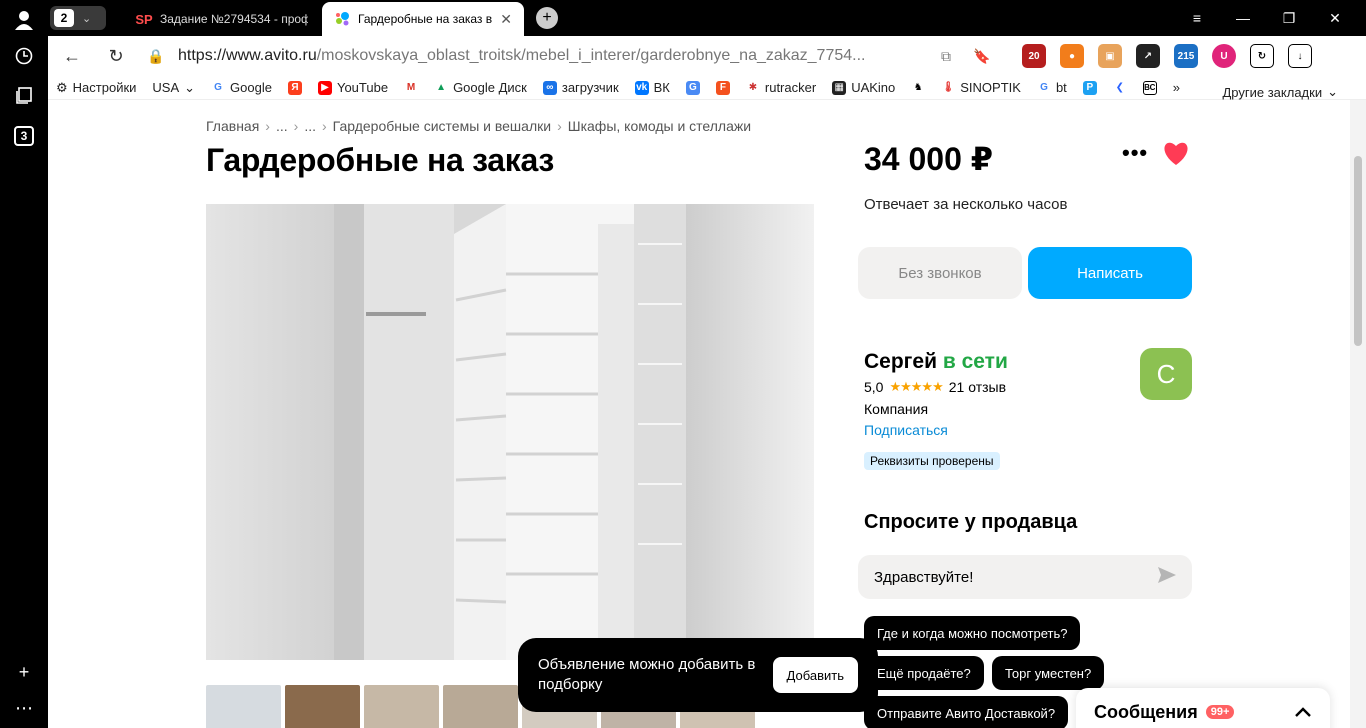 This screenshot has width=1366, height=728. What do you see at coordinates (1120, 88) in the screenshot?
I see `bookmark-arrow: ❮` at bounding box center [1120, 88].